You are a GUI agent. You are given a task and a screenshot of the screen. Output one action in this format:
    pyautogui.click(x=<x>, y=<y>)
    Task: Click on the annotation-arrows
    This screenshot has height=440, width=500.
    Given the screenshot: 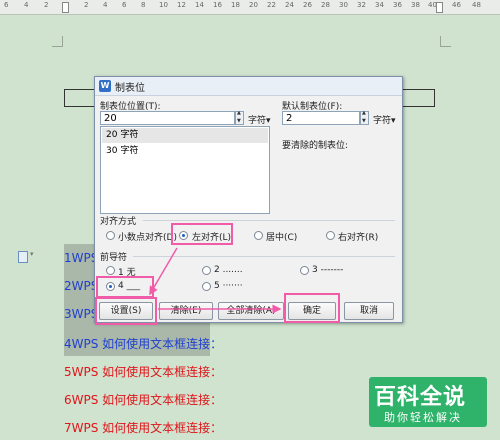 What is the action you would take?
    pyautogui.click(x=215, y=280)
    